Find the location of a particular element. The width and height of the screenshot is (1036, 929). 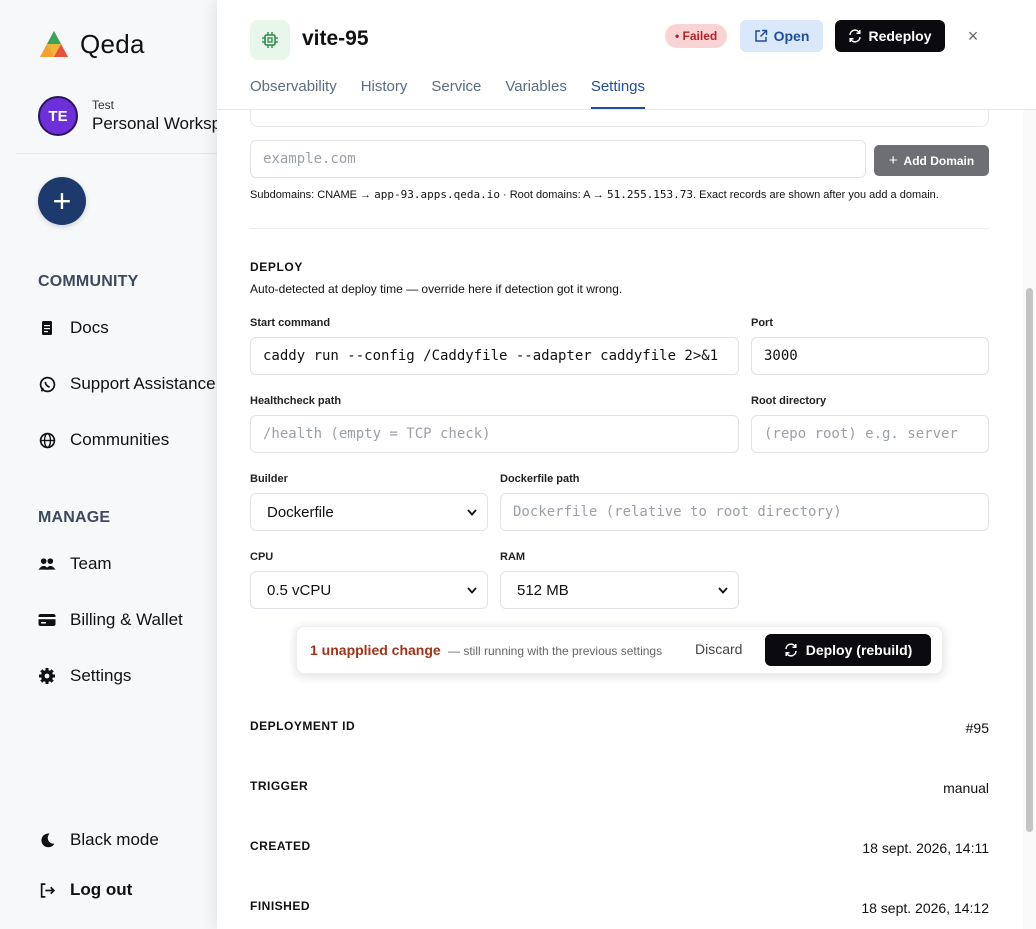

deployment-id-value: #95 is located at coordinates (977, 728).